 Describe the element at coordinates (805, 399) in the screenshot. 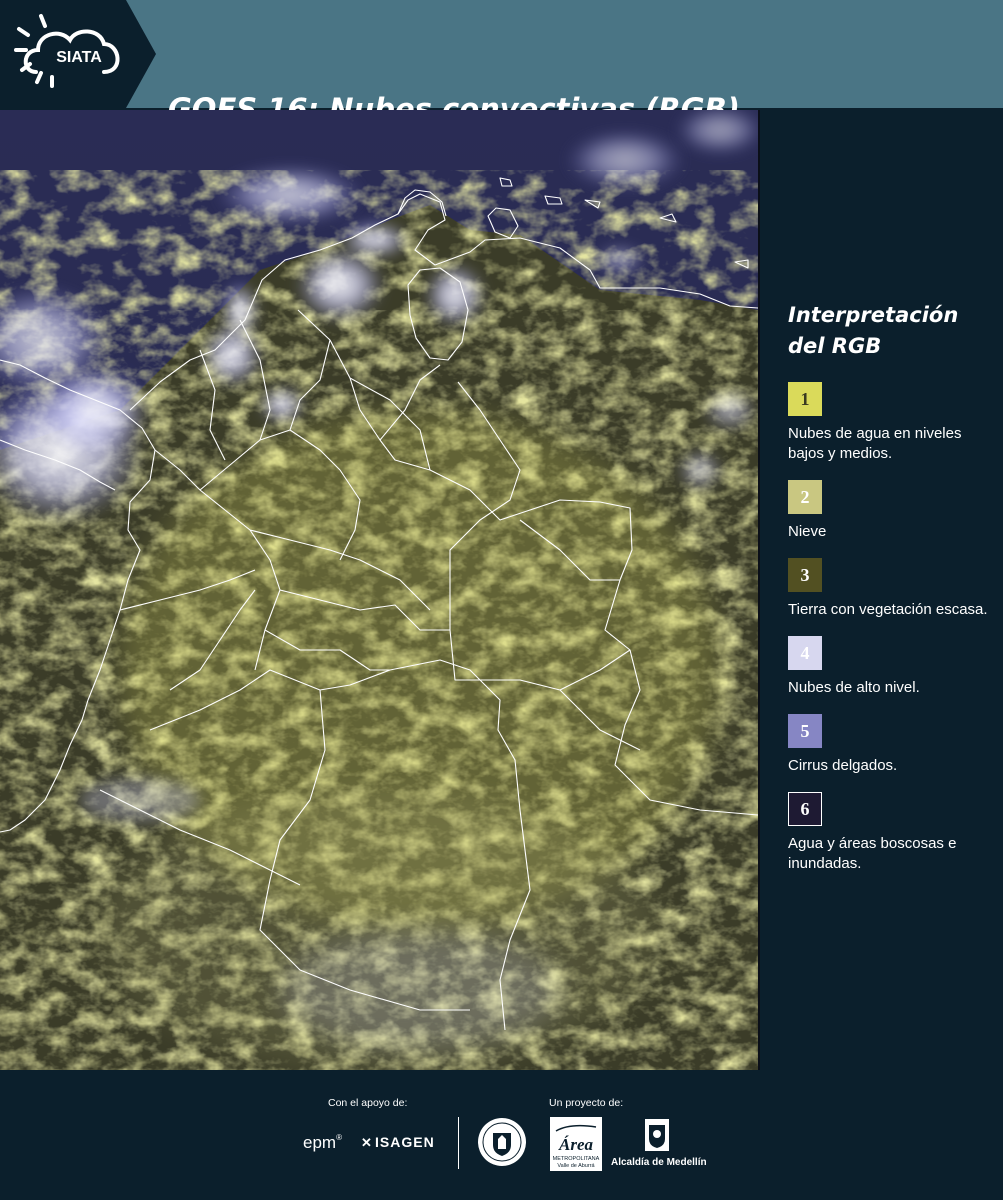

I see `legend-swatch-1: 1` at that location.